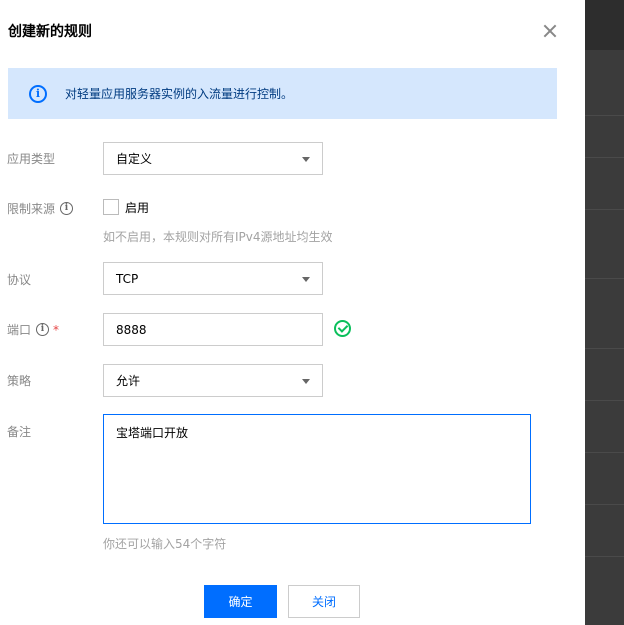 The height and width of the screenshot is (625, 624). Describe the element at coordinates (127, 278) in the screenshot. I see `protocol-value: TCP` at that location.